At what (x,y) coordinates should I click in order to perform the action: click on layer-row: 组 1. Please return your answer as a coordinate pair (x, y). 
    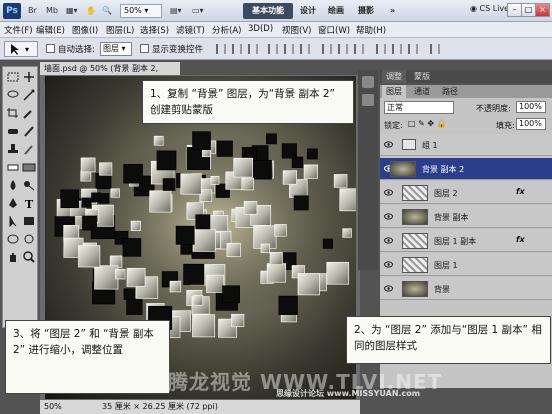
    Looking at the image, I should click on (466, 145).